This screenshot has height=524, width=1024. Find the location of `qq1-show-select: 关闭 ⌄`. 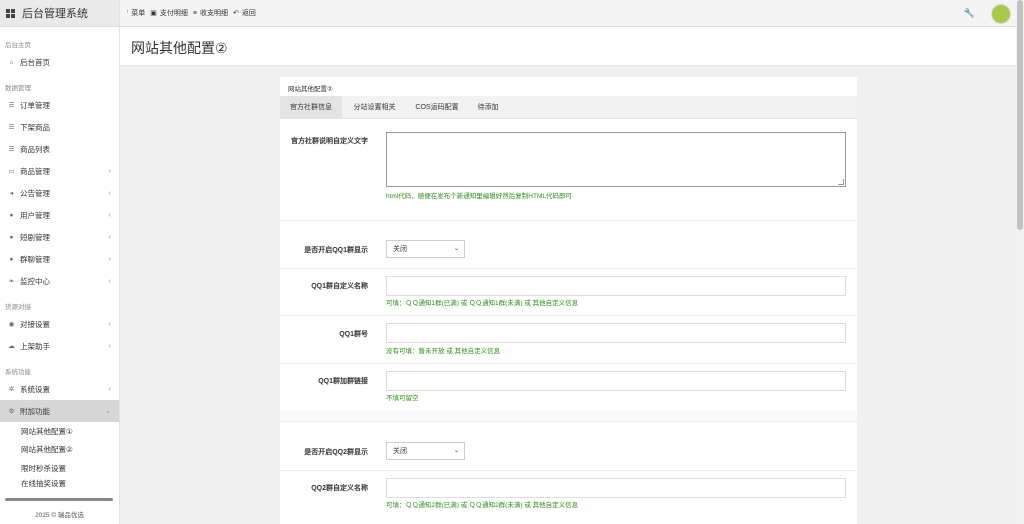

qq1-show-select: 关闭 ⌄ is located at coordinates (425, 249).